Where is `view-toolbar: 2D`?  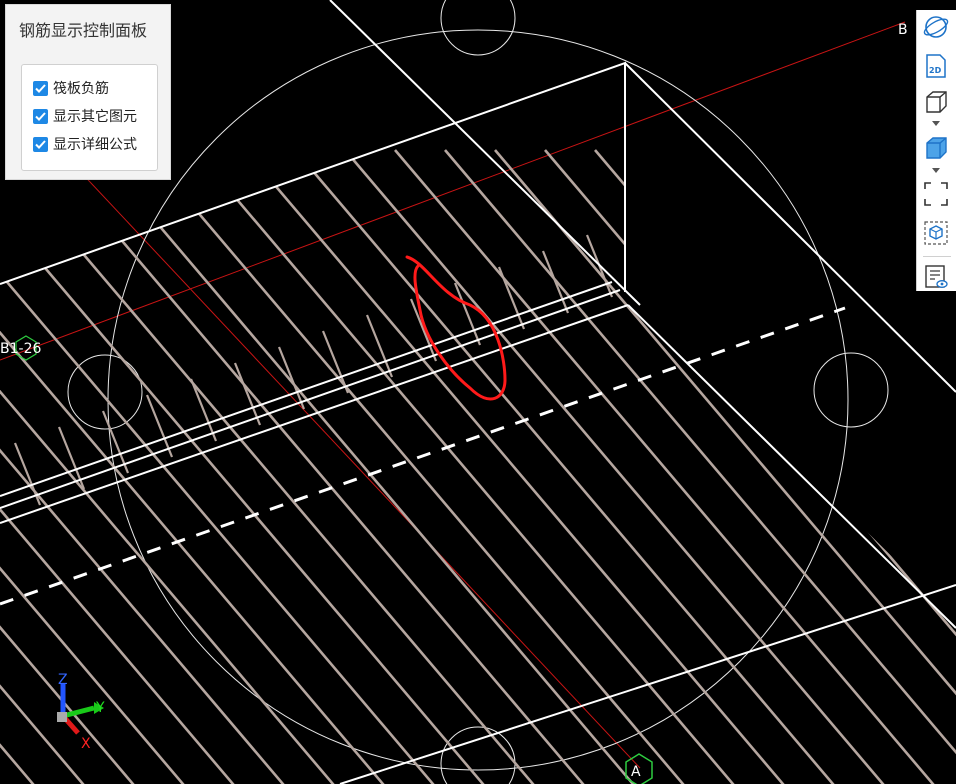 view-toolbar: 2D is located at coordinates (936, 150).